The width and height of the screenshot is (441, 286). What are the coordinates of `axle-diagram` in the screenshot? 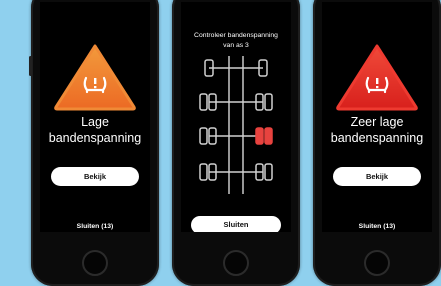 It's located at (236, 125).